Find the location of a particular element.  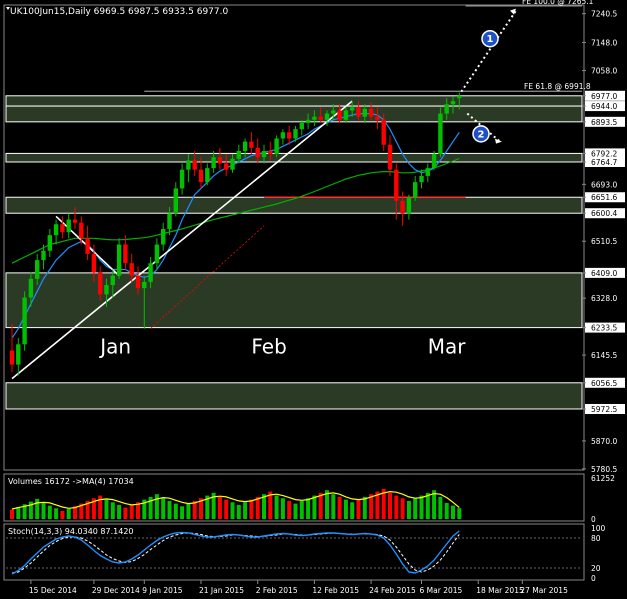

time-label: 2 Feb 2015 is located at coordinates (277, 590).